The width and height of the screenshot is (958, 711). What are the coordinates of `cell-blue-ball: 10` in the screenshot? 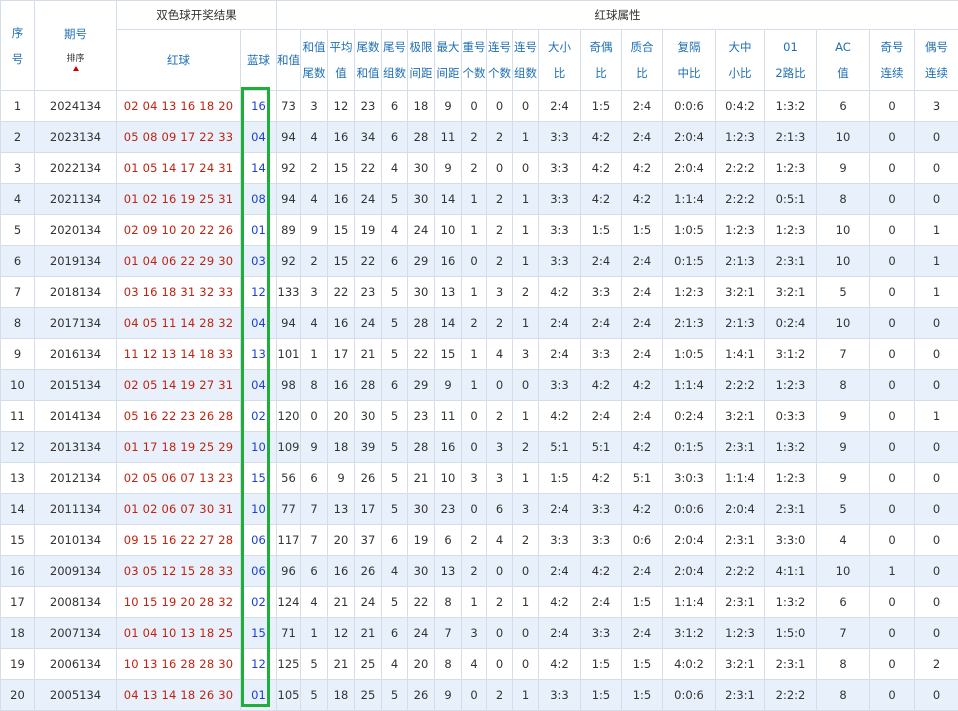 It's located at (259, 447).